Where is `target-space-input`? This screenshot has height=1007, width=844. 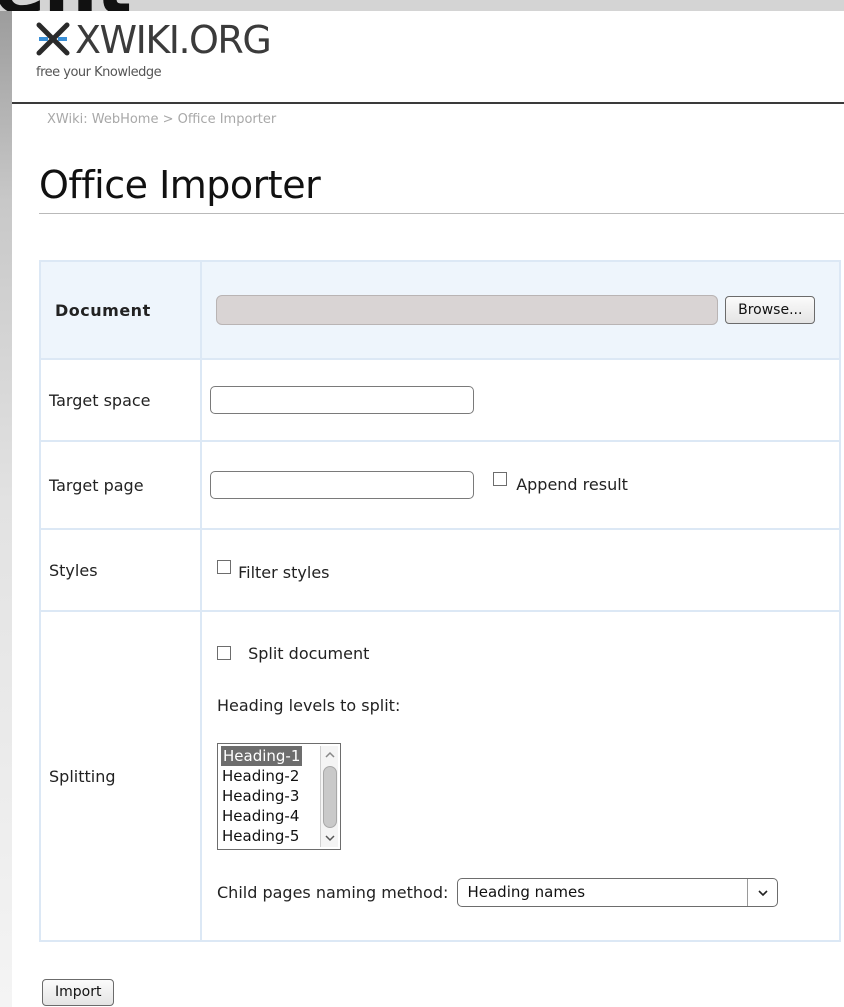
target-space-input is located at coordinates (342, 400).